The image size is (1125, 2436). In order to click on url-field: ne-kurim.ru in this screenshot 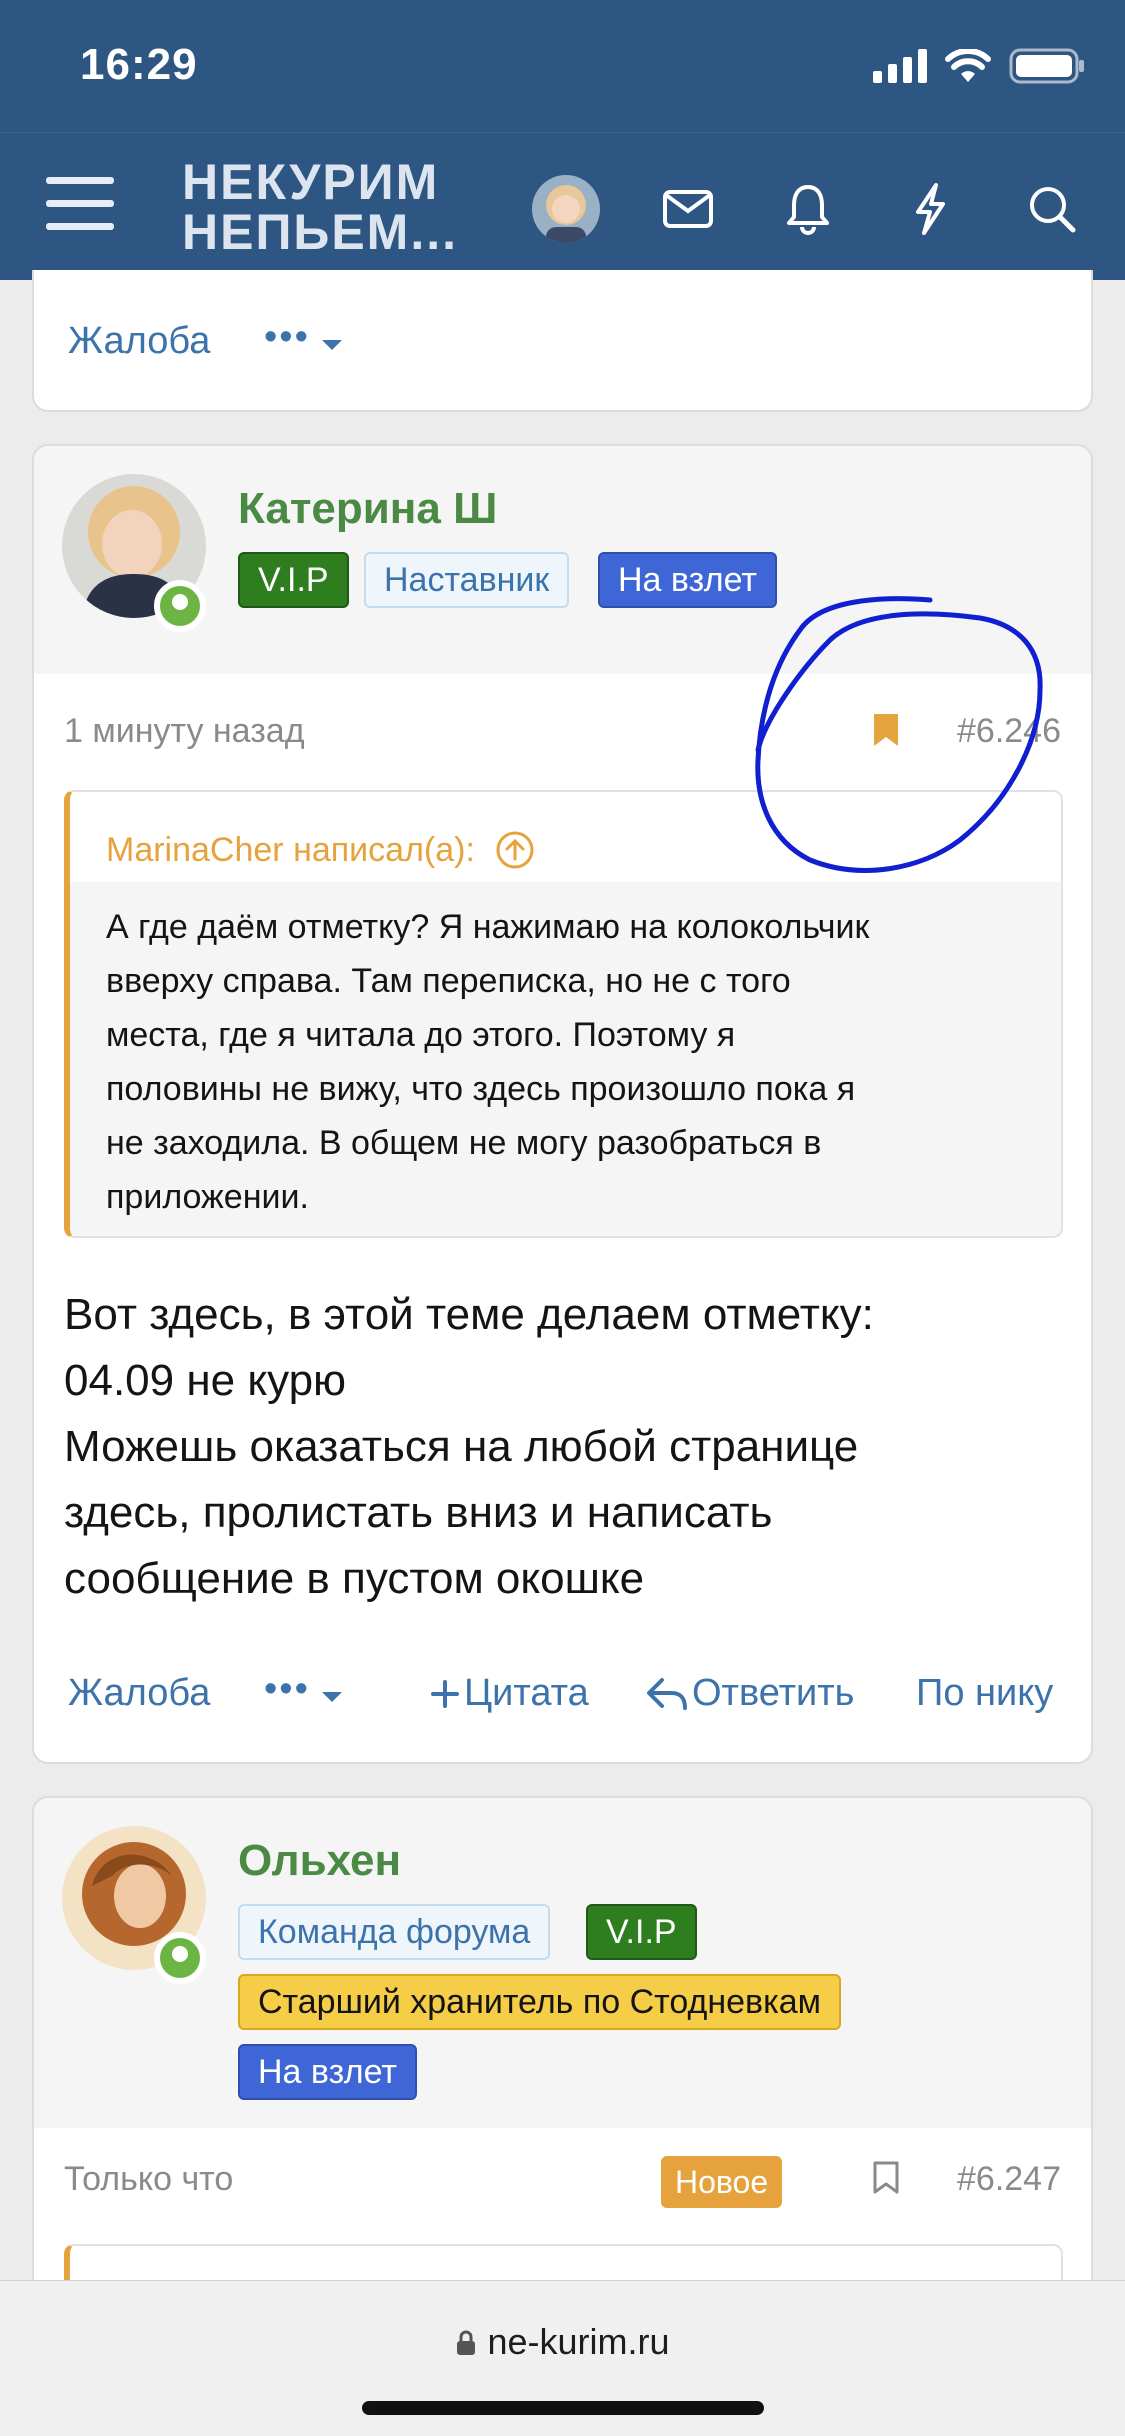, I will do `click(562, 2342)`.